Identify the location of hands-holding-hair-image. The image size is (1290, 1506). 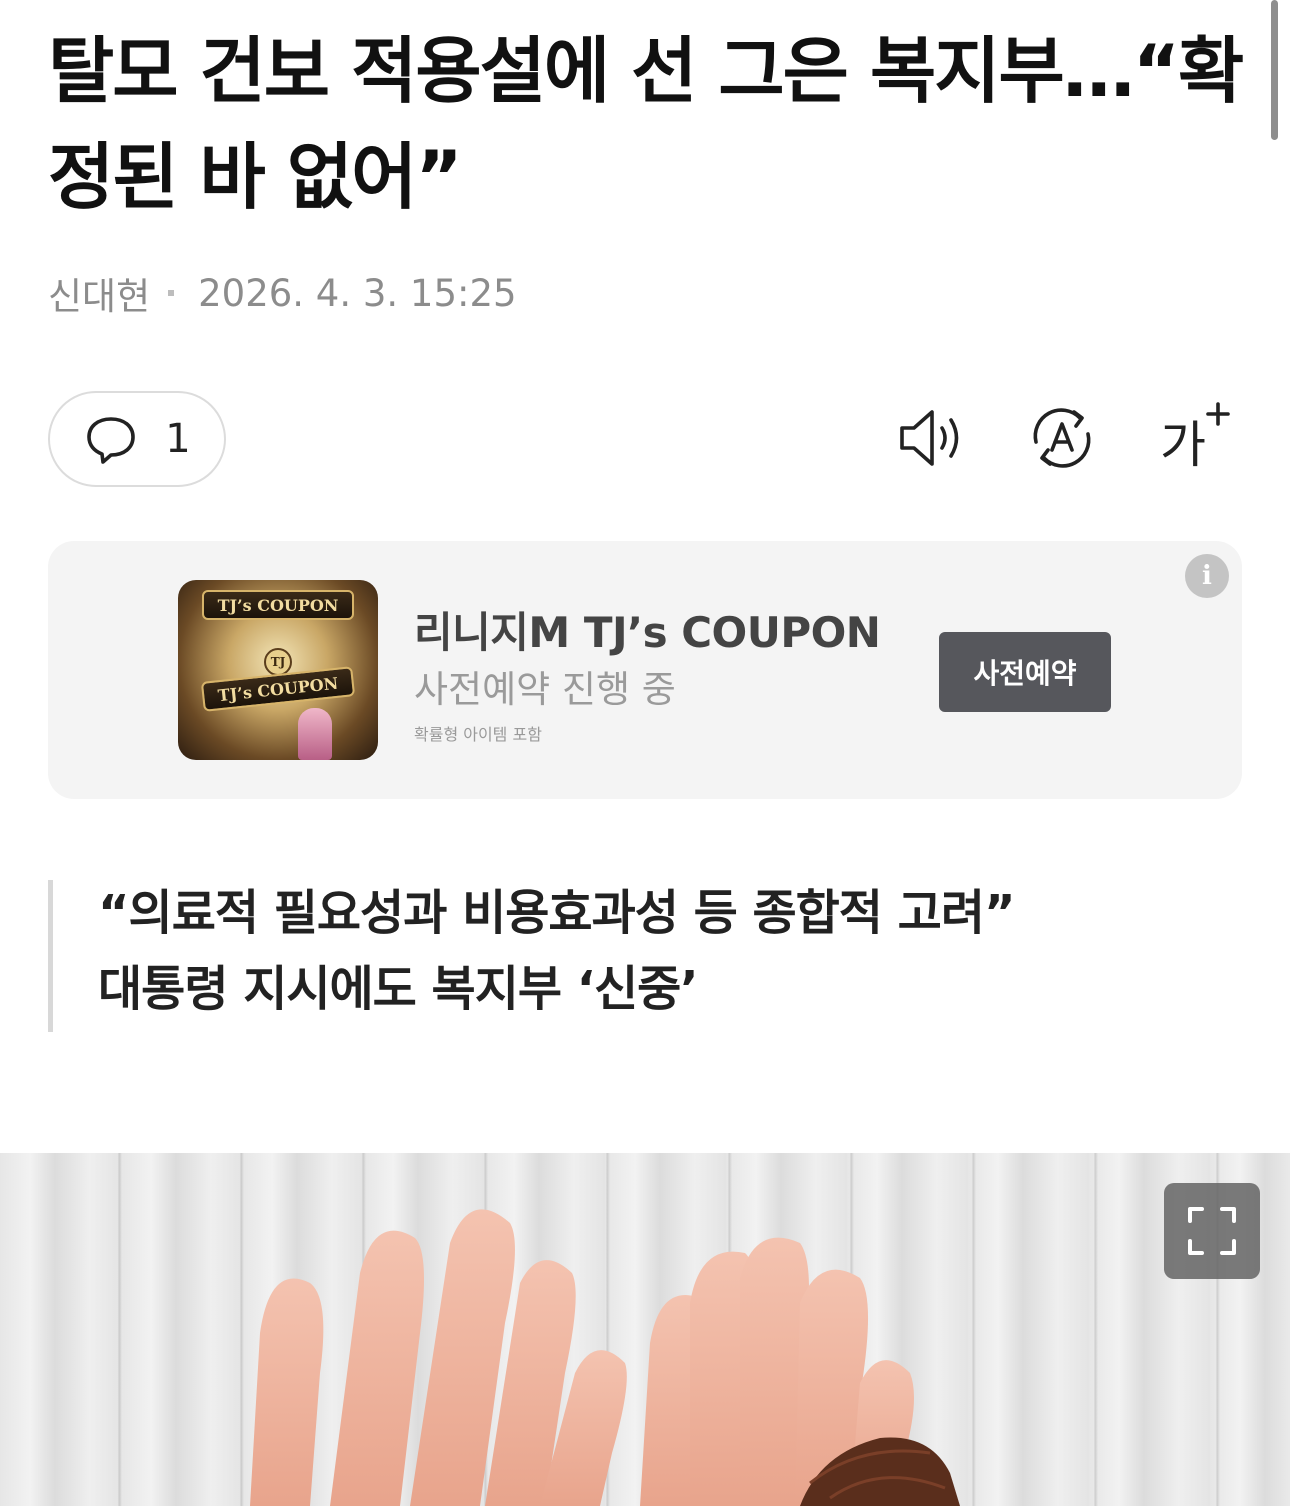
(605, 1357).